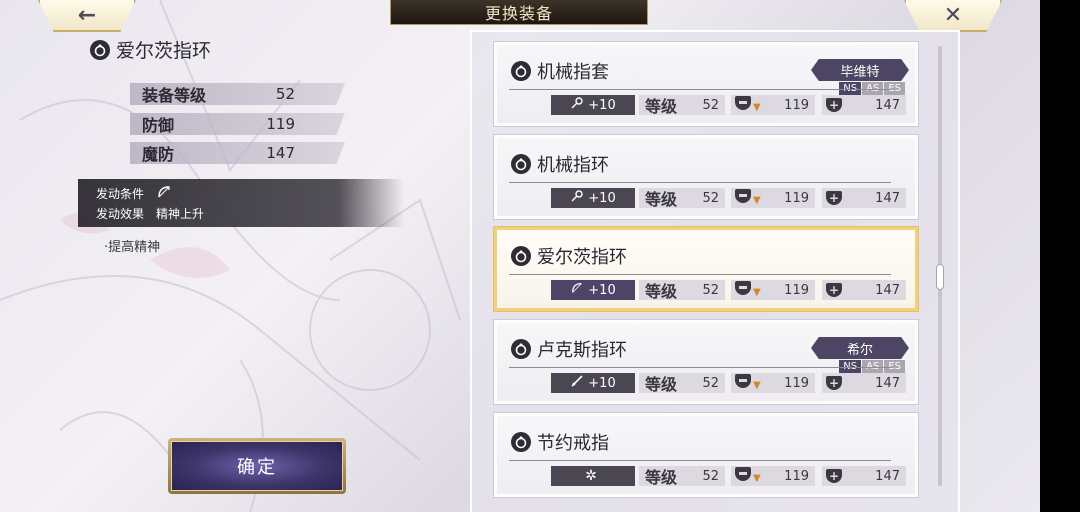  I want to click on sword-icon, so click(577, 383).